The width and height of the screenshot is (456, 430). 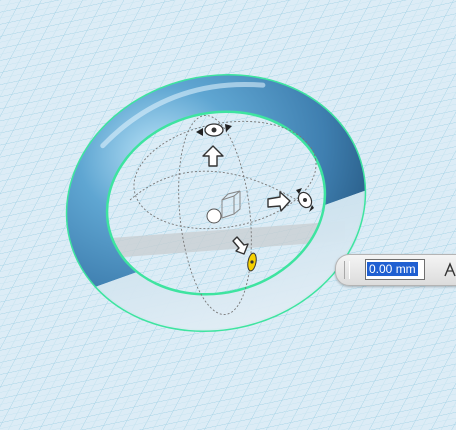 What do you see at coordinates (449, 270) in the screenshot?
I see `snap-icon` at bounding box center [449, 270].